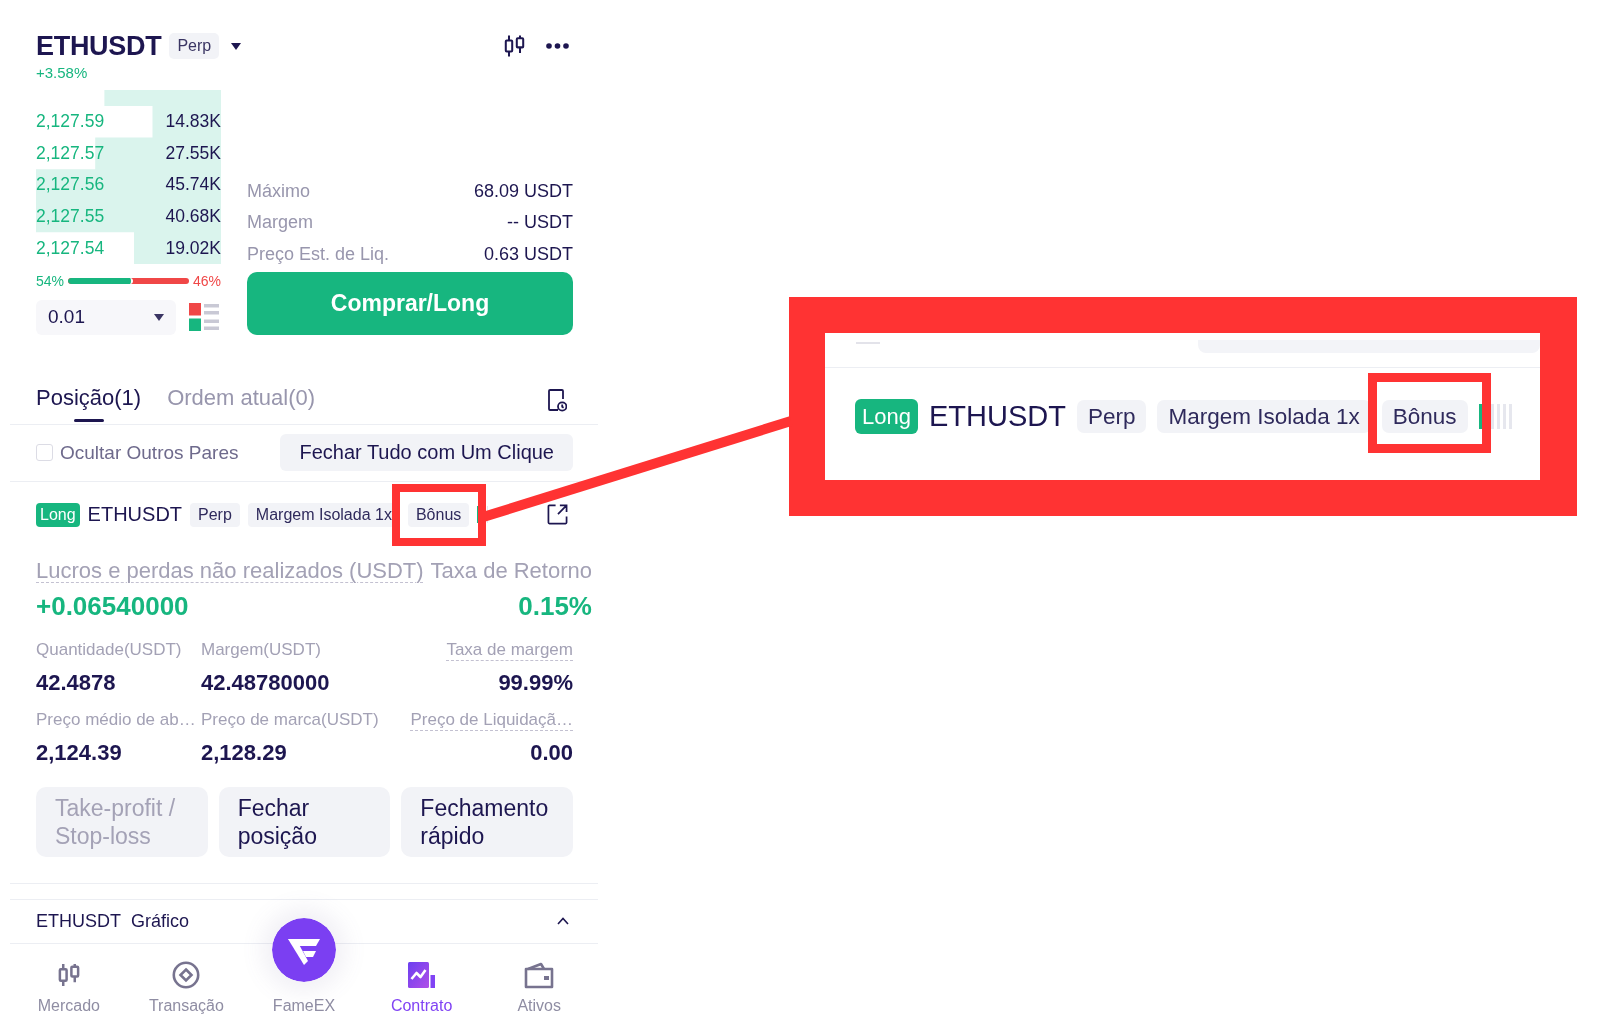  I want to click on bid-price: 2,127.54, so click(70, 248).